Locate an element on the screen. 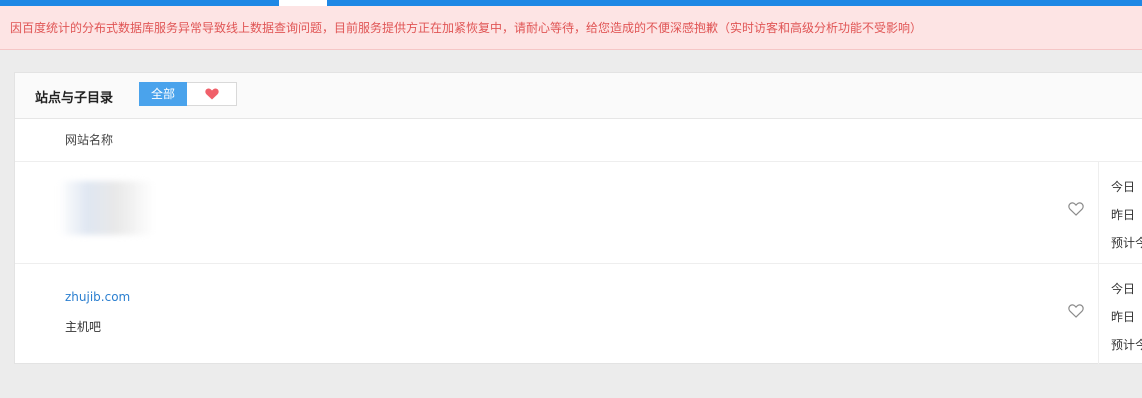 The width and height of the screenshot is (1142, 398). panel-header: 站点与子目录 全部 is located at coordinates (578, 96).